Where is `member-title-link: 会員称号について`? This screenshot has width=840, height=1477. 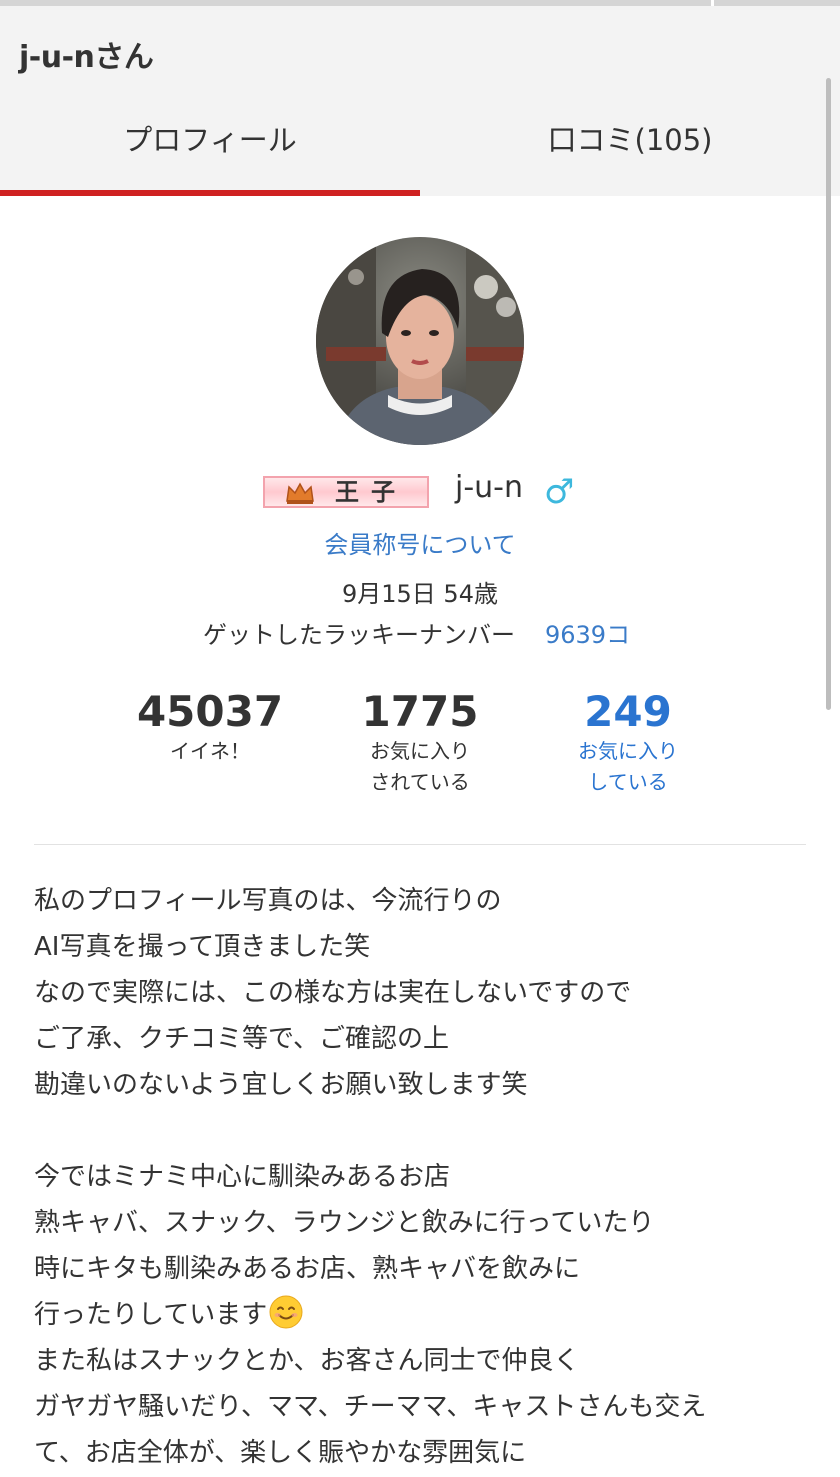
member-title-link: 会員称号について is located at coordinates (420, 542).